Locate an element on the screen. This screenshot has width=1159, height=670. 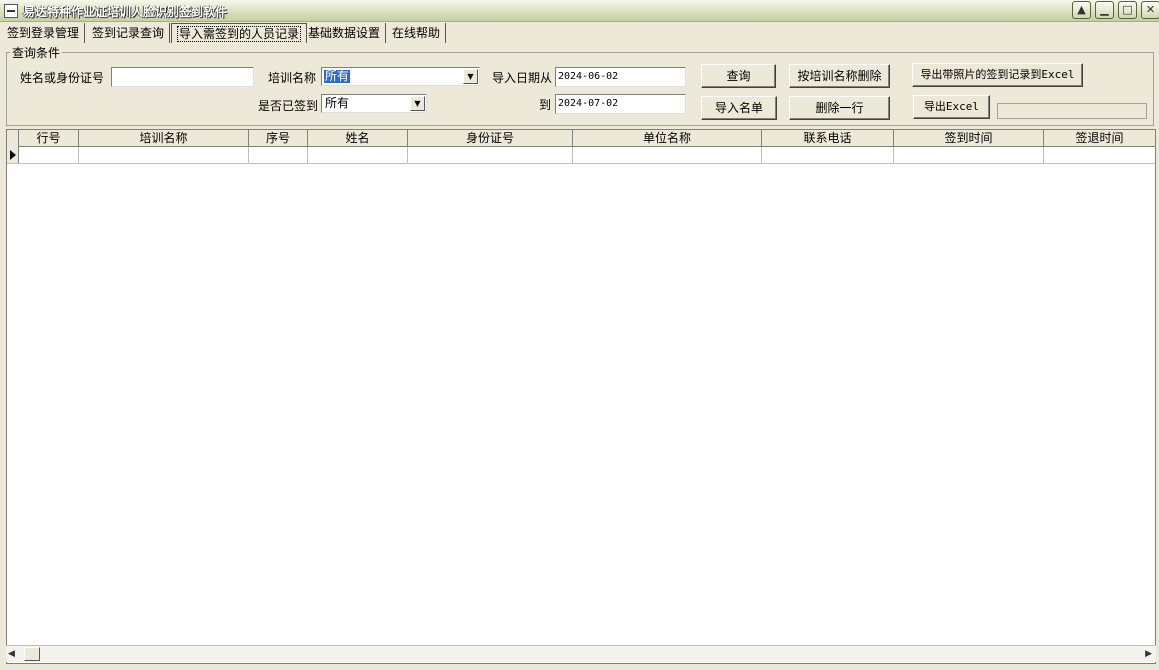
column-header: 单位名称 is located at coordinates (667, 138).